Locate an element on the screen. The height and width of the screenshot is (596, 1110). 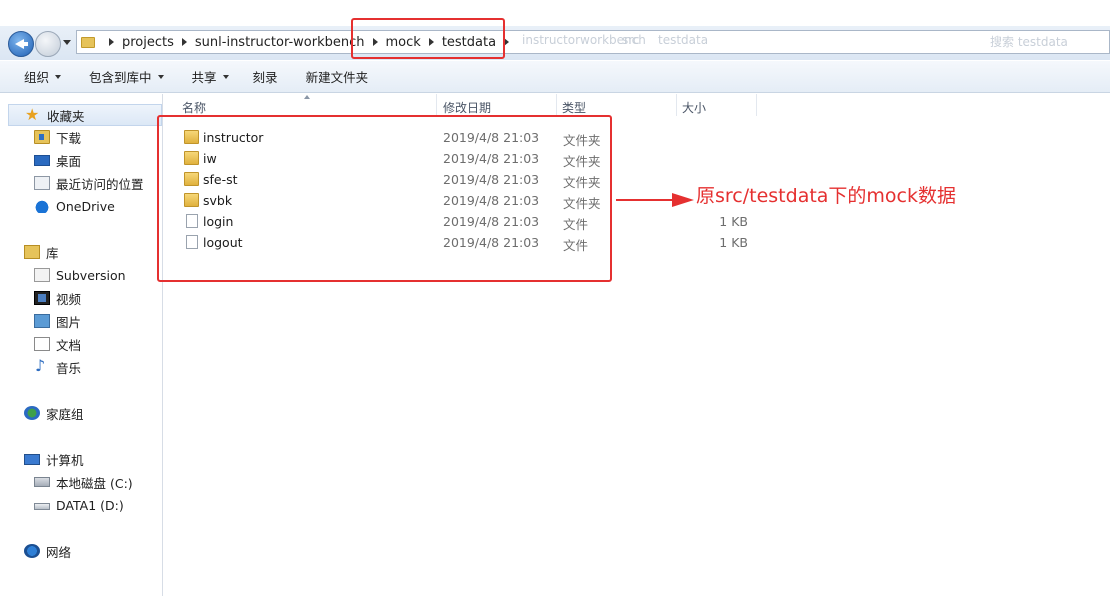
share-button: 共享 is located at coordinates (210, 76).